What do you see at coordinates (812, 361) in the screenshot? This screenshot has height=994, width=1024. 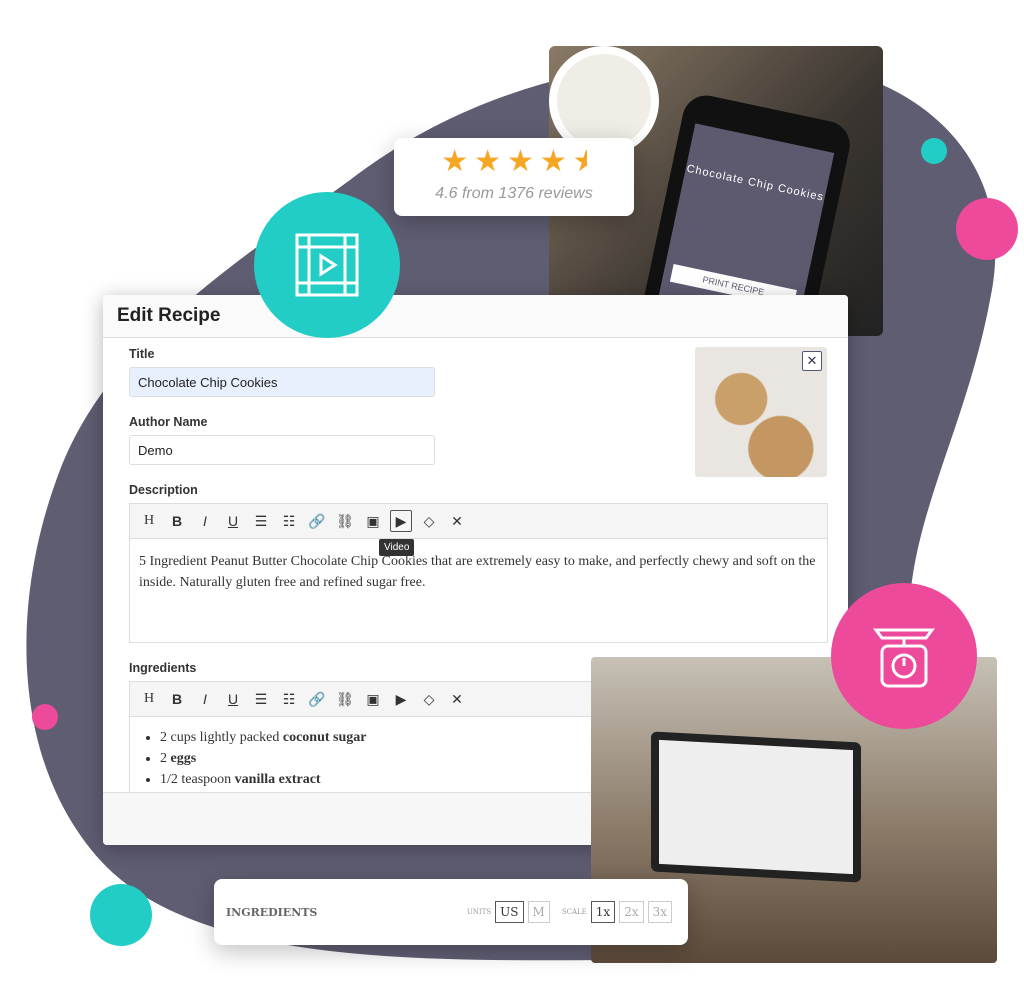 I see `remove-image-button: ✕` at bounding box center [812, 361].